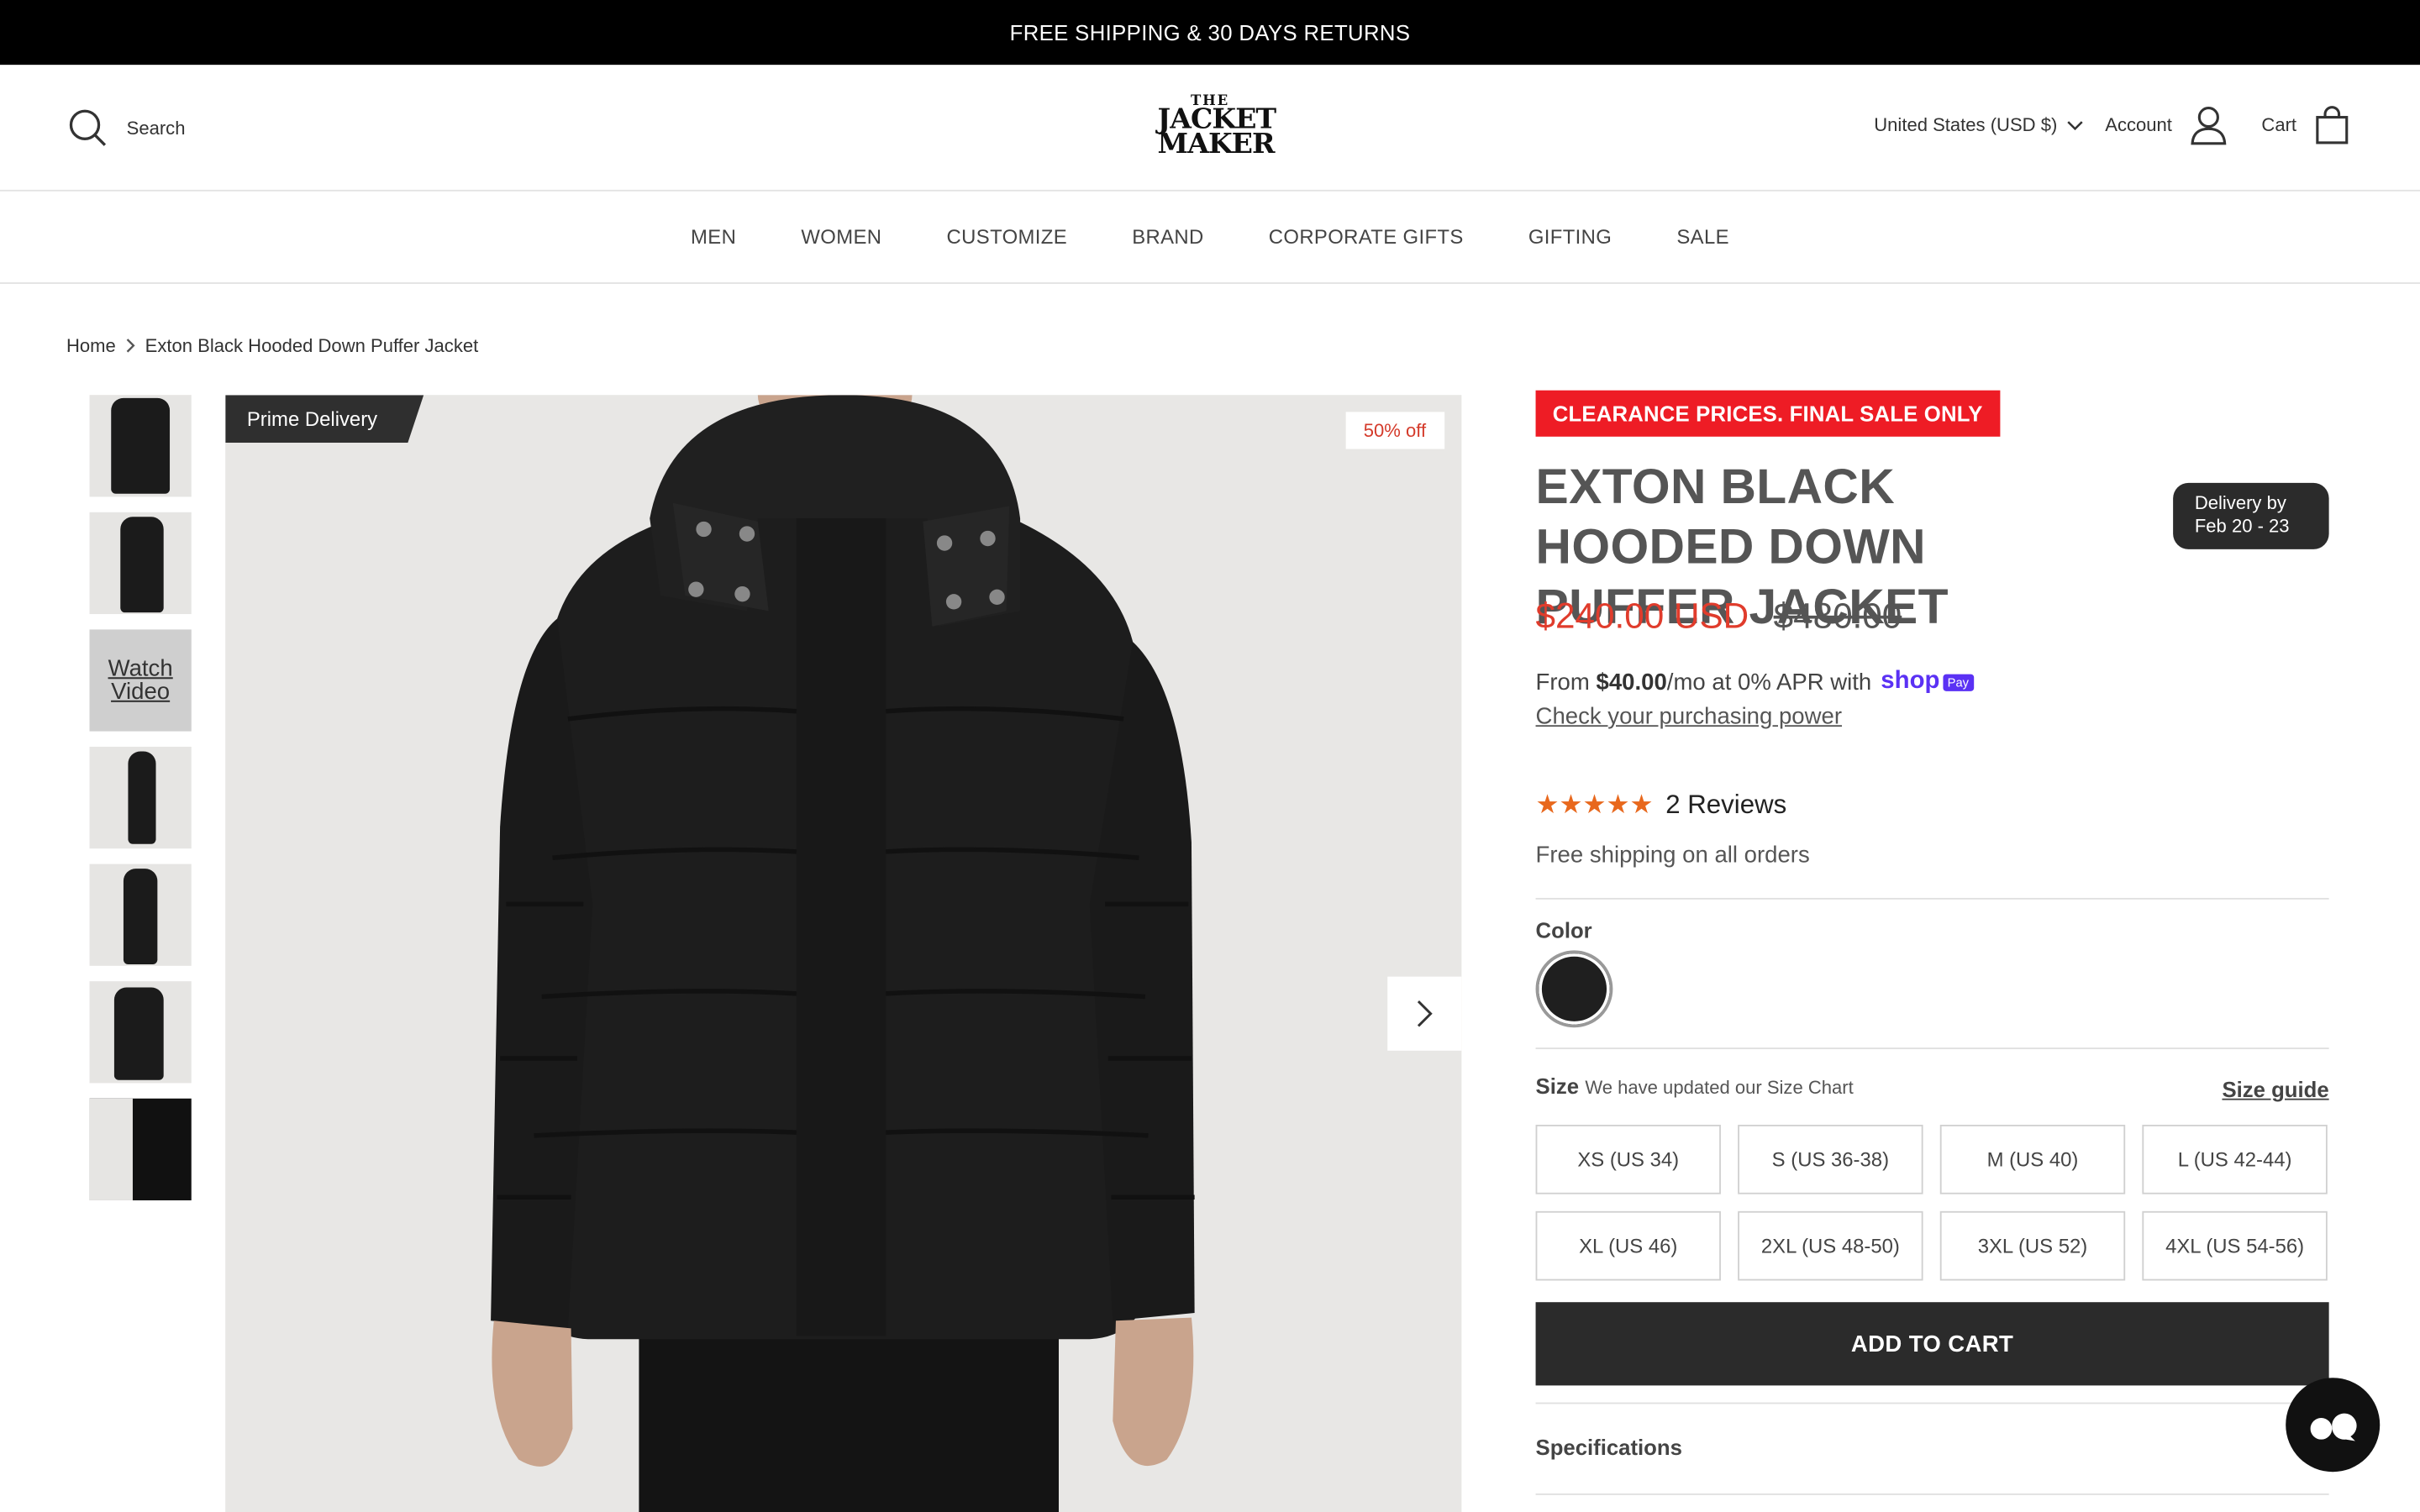 The image size is (2420, 1512). Describe the element at coordinates (1594, 805) in the screenshot. I see `rating-stars: ★★★★★` at that location.